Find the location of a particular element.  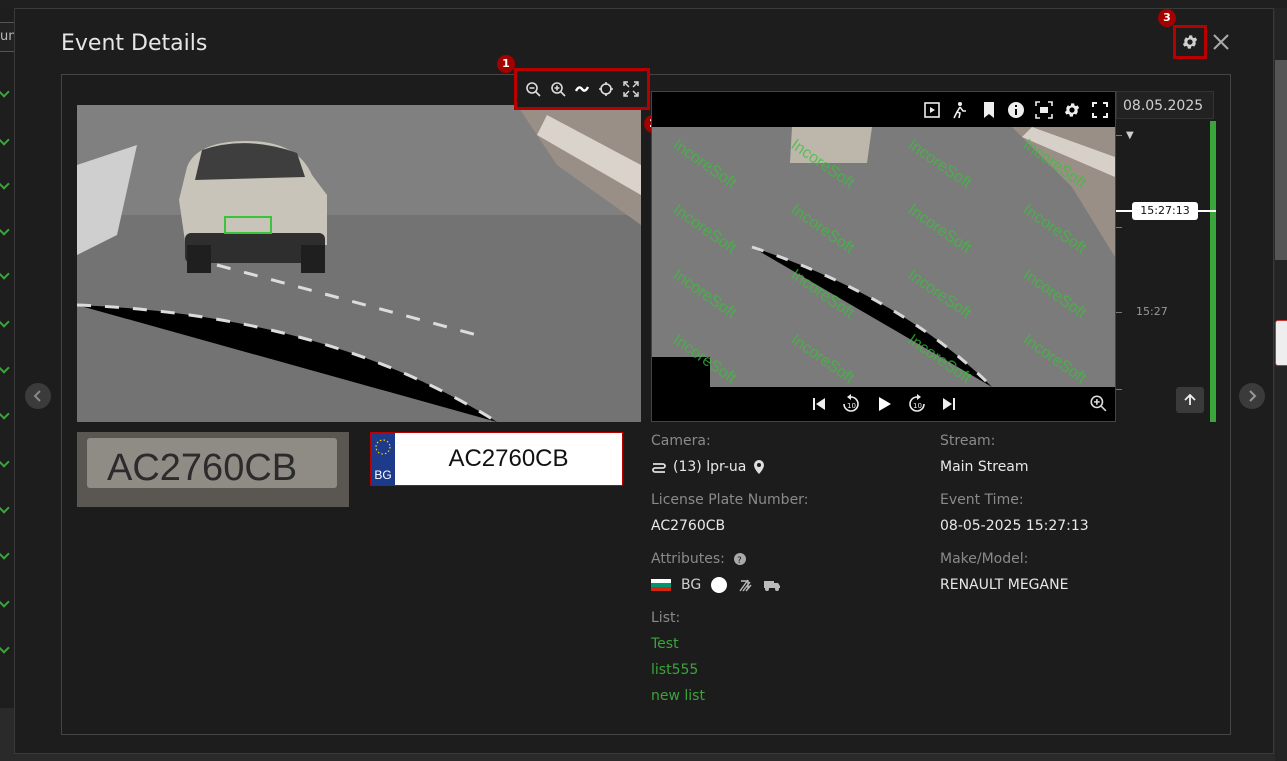

background-thumbnail is located at coordinates (1281, 160).